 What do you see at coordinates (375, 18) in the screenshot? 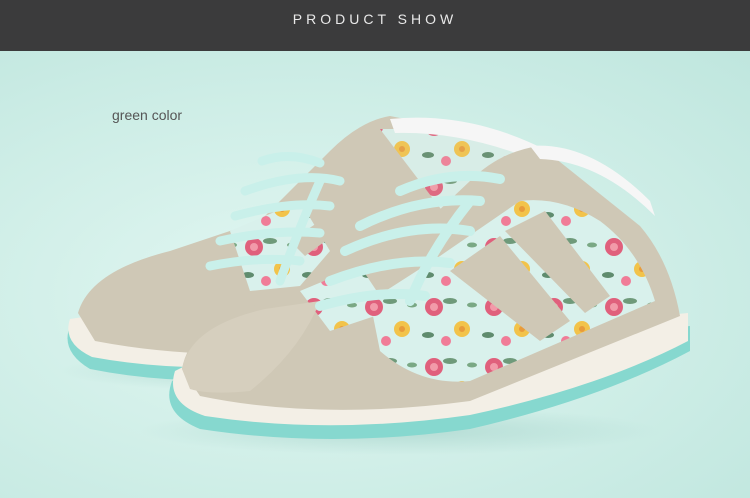
I see `banner-title: PRODUCT SHOW` at bounding box center [375, 18].